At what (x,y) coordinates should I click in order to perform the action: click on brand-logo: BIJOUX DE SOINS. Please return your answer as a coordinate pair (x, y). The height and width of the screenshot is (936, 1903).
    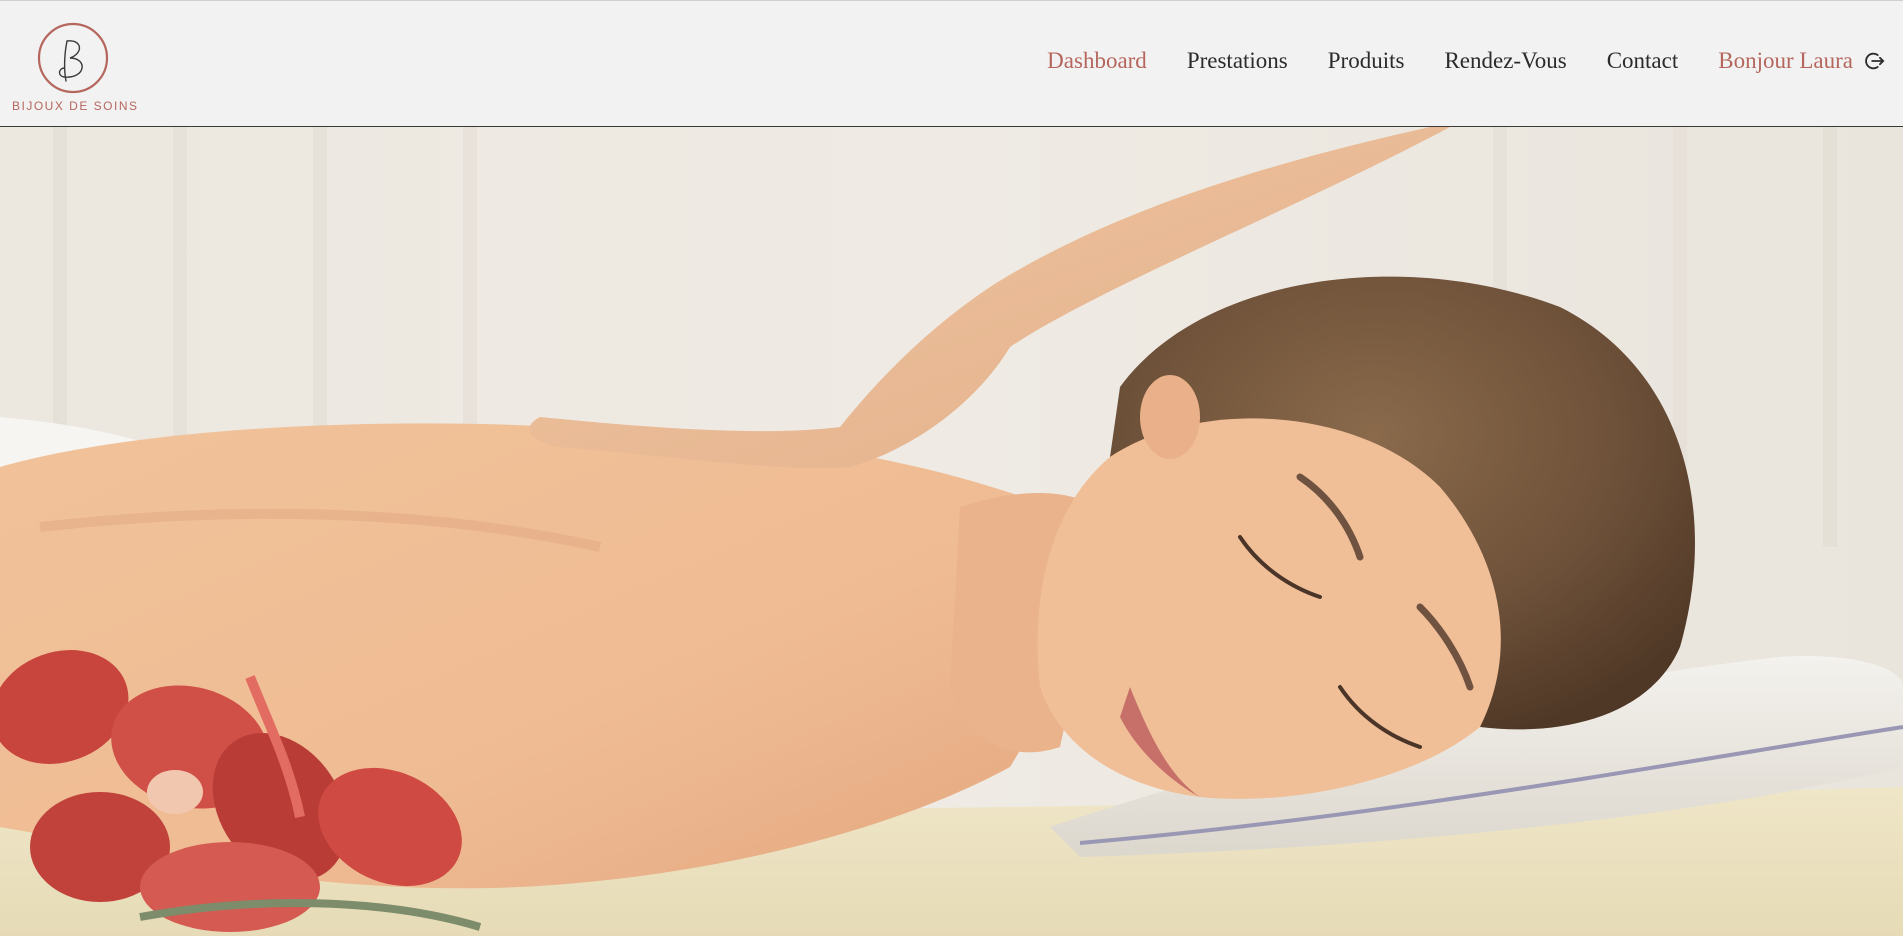
    Looking at the image, I should click on (75, 68).